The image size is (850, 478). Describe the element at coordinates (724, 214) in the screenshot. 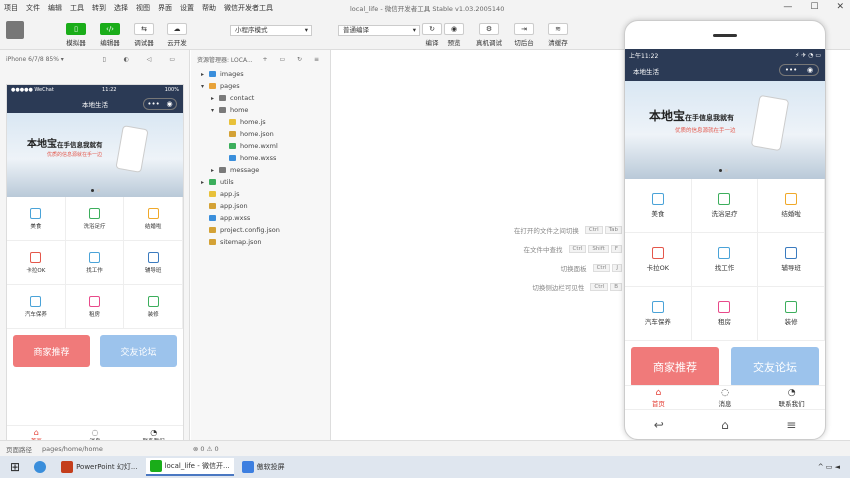

I see `grid-item-label: 洗浴足疗` at that location.